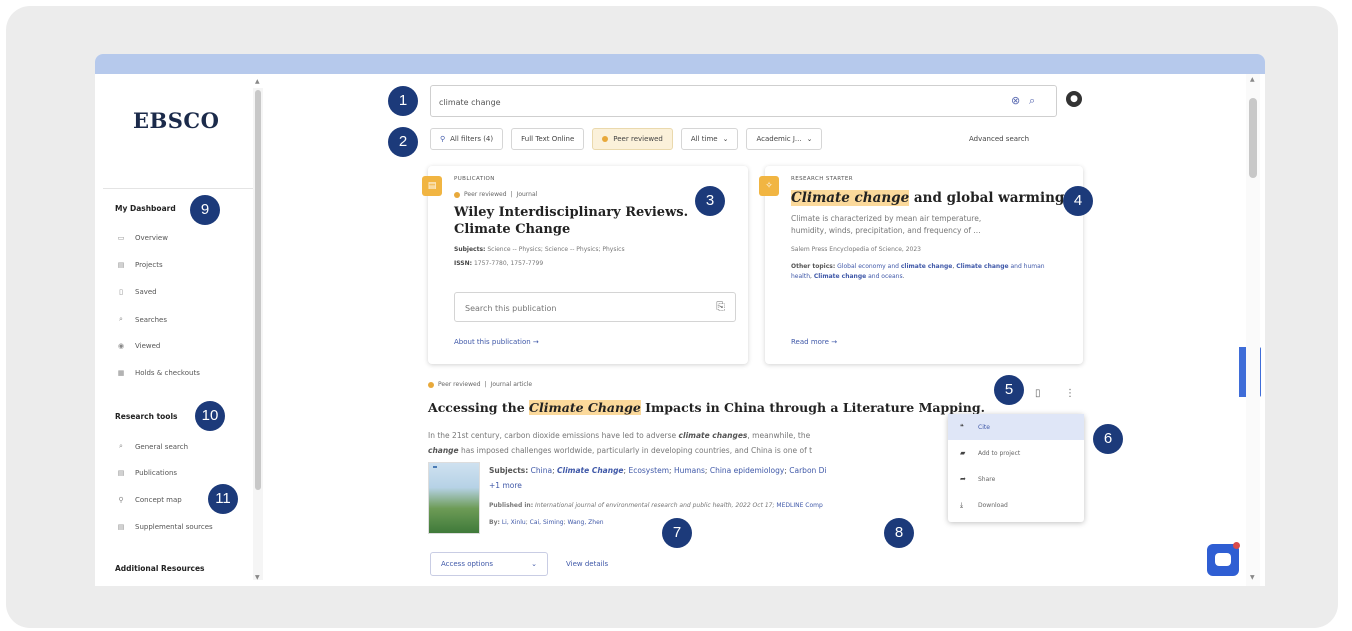 The image size is (1352, 631). I want to click on journal-cover-image, so click(454, 498).